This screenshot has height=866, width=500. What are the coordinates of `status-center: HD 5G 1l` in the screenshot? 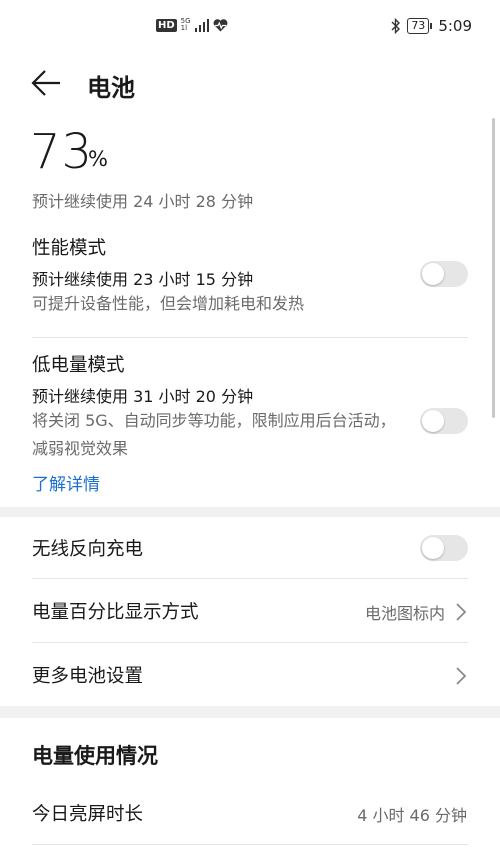 It's located at (192, 25).